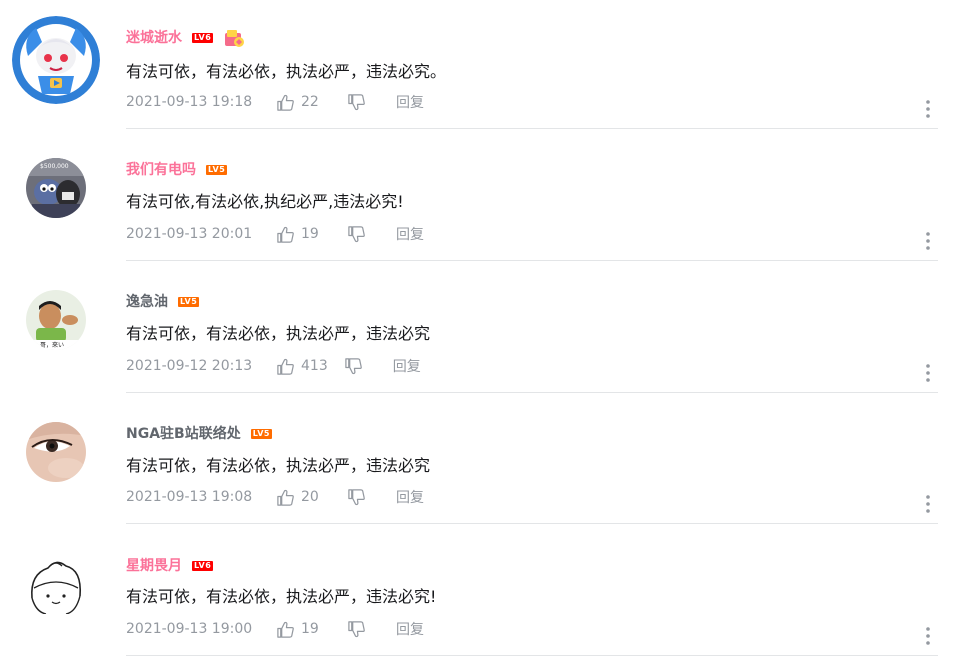  What do you see at coordinates (265, 201) in the screenshot?
I see `comment-text: 有法可依,有法必依,执纪必严,违法必究!` at bounding box center [265, 201].